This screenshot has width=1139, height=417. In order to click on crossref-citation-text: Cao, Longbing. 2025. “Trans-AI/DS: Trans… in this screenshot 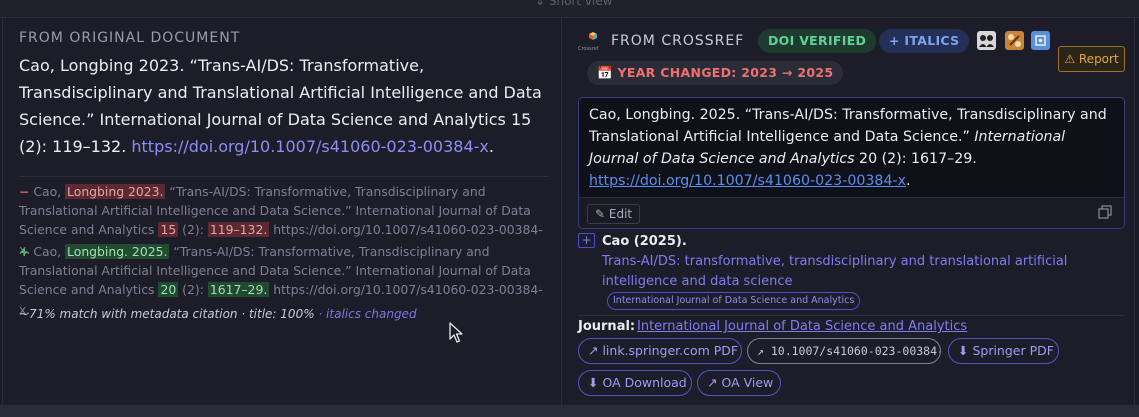, I will do `click(852, 148)`.